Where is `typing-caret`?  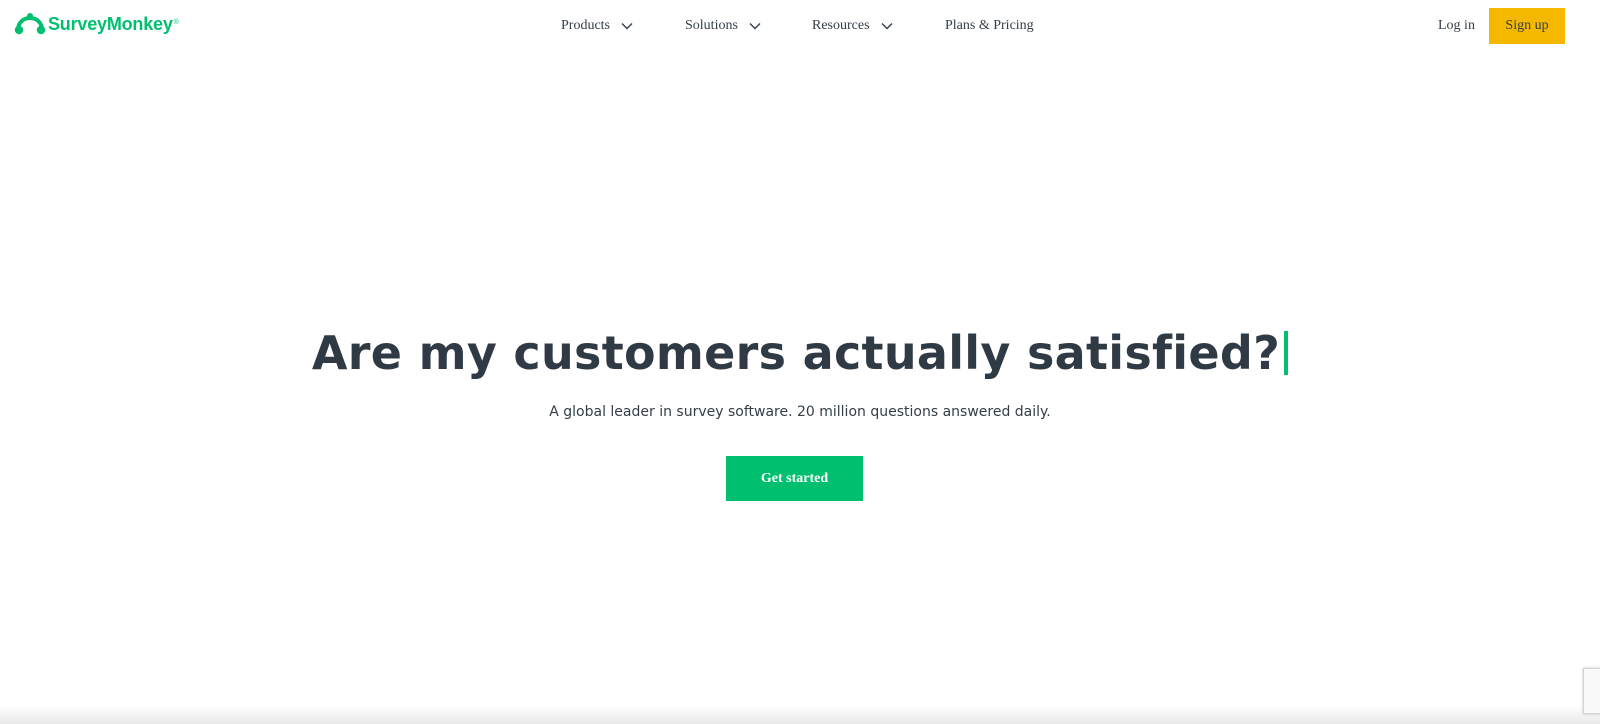
typing-caret is located at coordinates (1286, 353).